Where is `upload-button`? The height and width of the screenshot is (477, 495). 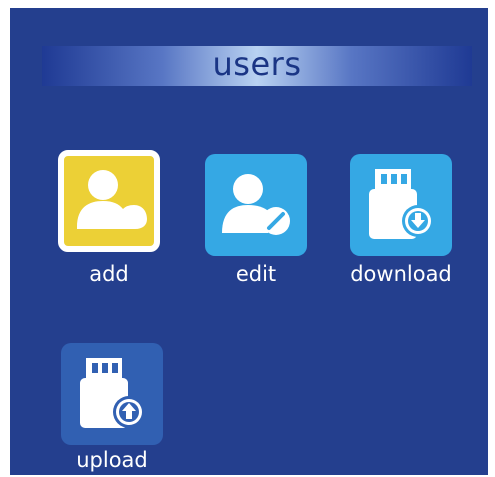 upload-button is located at coordinates (112, 394).